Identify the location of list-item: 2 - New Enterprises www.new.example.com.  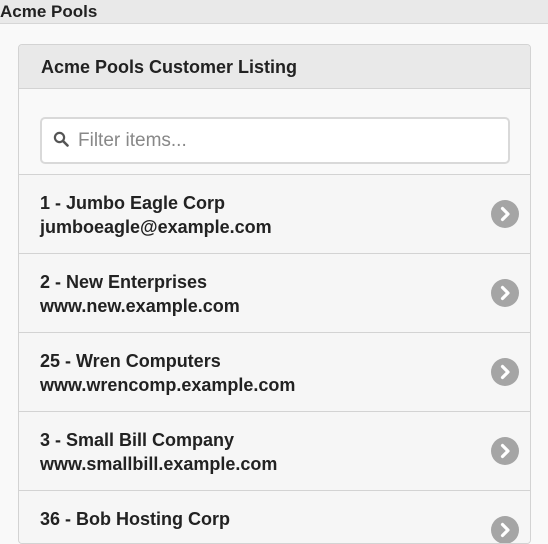
(274, 293).